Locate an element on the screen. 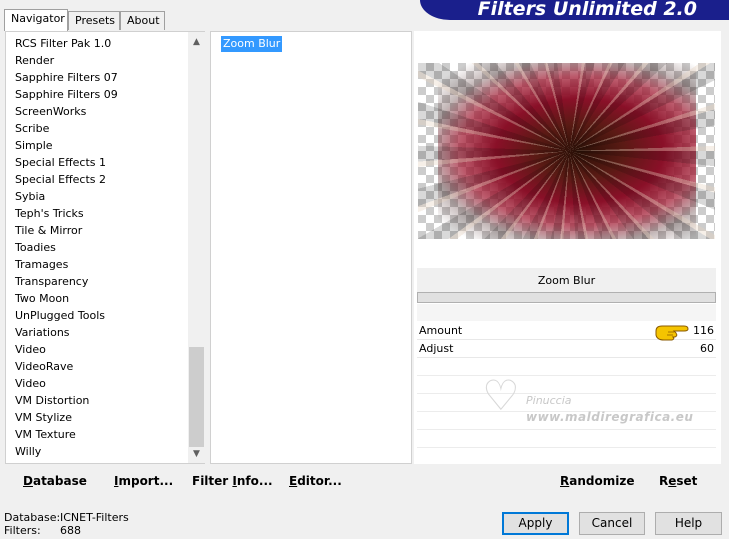 The height and width of the screenshot is (539, 729). pointing-hand-icon is located at coordinates (672, 333).